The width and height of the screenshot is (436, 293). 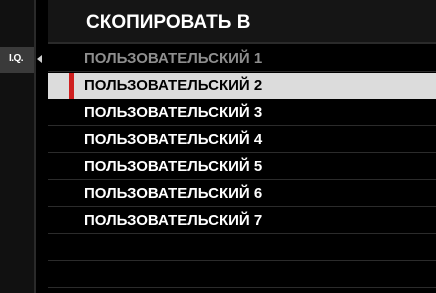 What do you see at coordinates (173, 139) in the screenshot?
I see `menu-item-label: ПОЛЬЗОВАТЕЛЬСКИЙ 4` at bounding box center [173, 139].